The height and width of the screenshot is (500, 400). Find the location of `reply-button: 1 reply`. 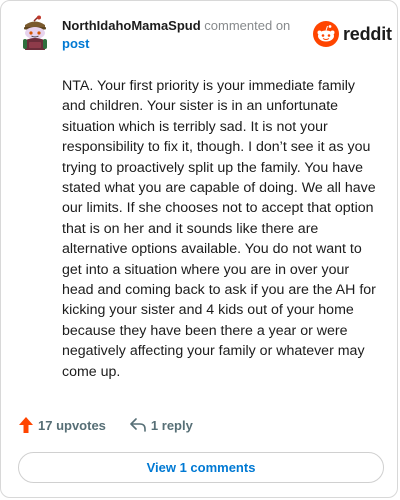

reply-button: 1 reply is located at coordinates (161, 425).